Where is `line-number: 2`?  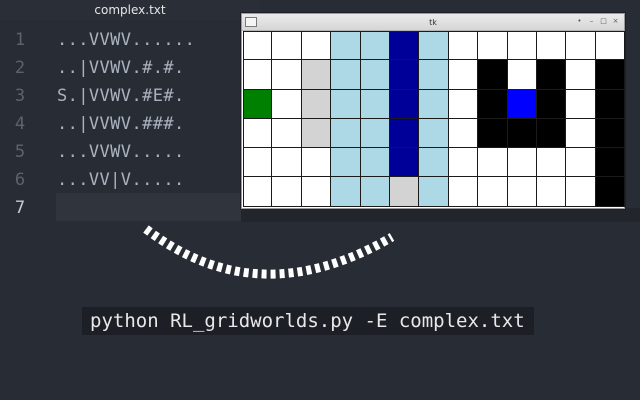 line-number: 2 is located at coordinates (20, 68).